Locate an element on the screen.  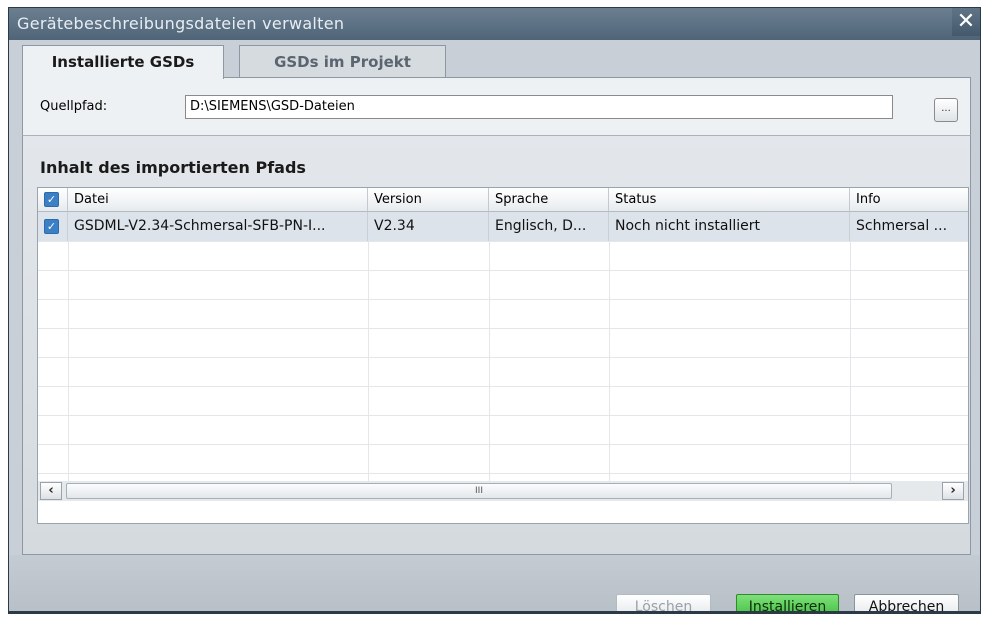
close-icon: ✕ is located at coordinates (966, 21).